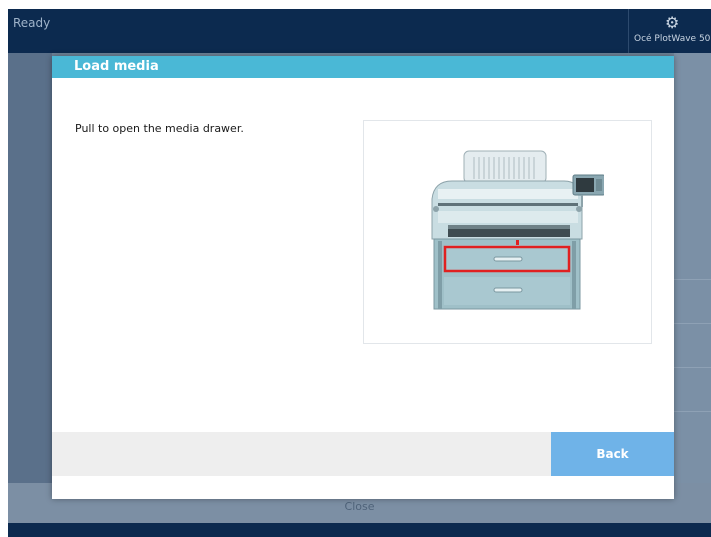 The image size is (711, 537). I want to click on back-button: Back, so click(612, 454).